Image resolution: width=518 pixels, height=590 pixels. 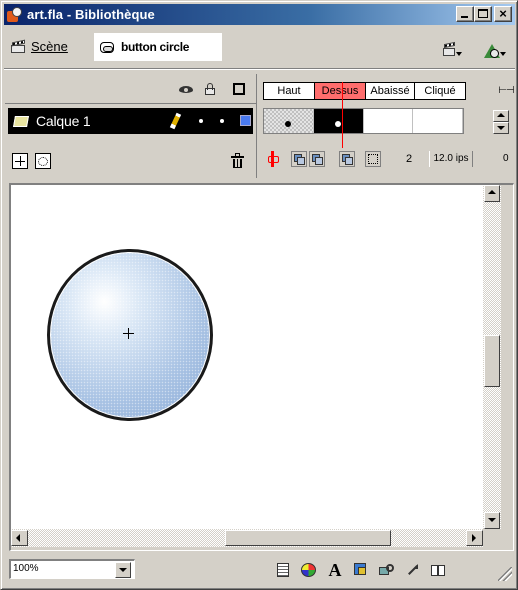 I want to click on scroll-left-button, so click(x=19, y=538).